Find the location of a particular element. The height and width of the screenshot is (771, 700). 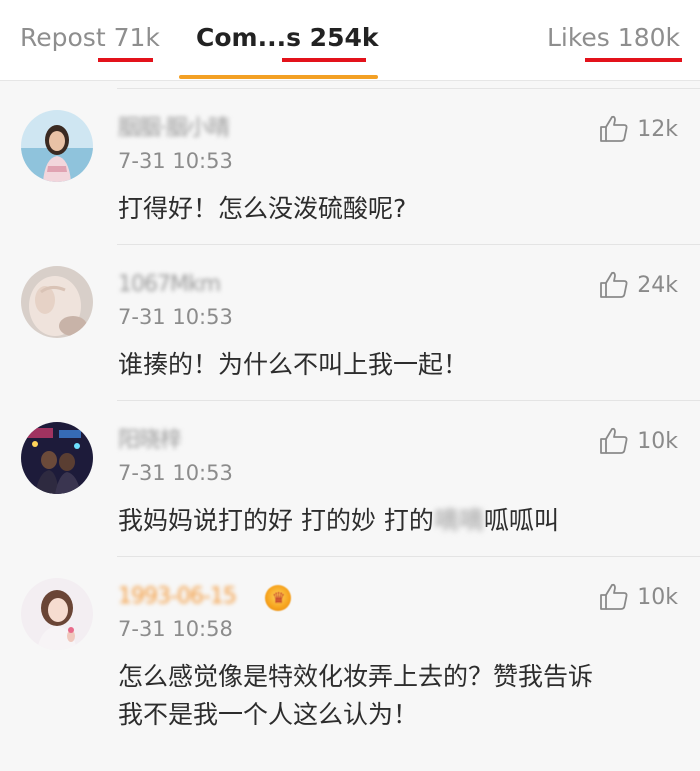

comment-username: 阳晓梓 is located at coordinates (150, 441).